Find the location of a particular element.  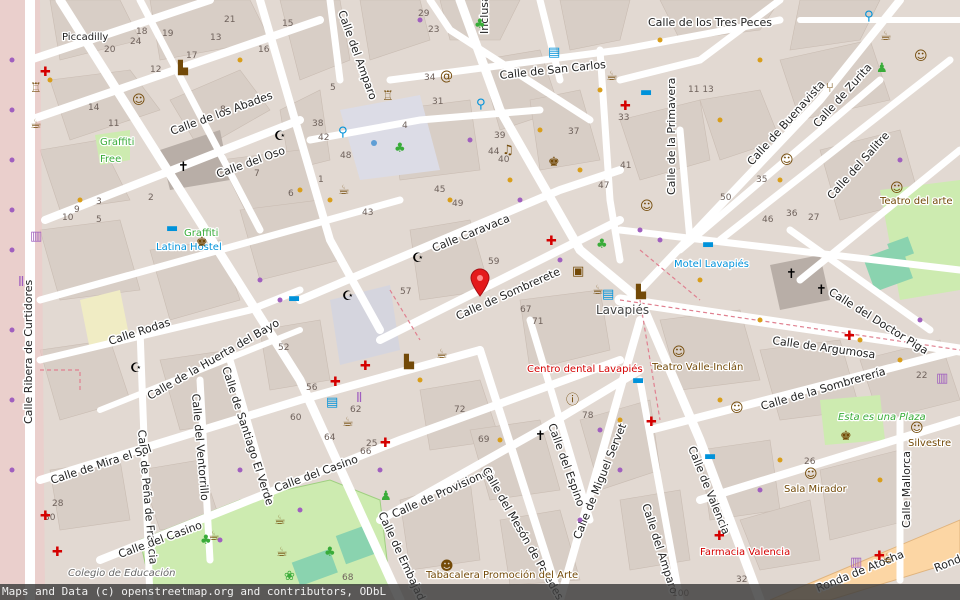

poi-label: Teatro del arte is located at coordinates (916, 201).